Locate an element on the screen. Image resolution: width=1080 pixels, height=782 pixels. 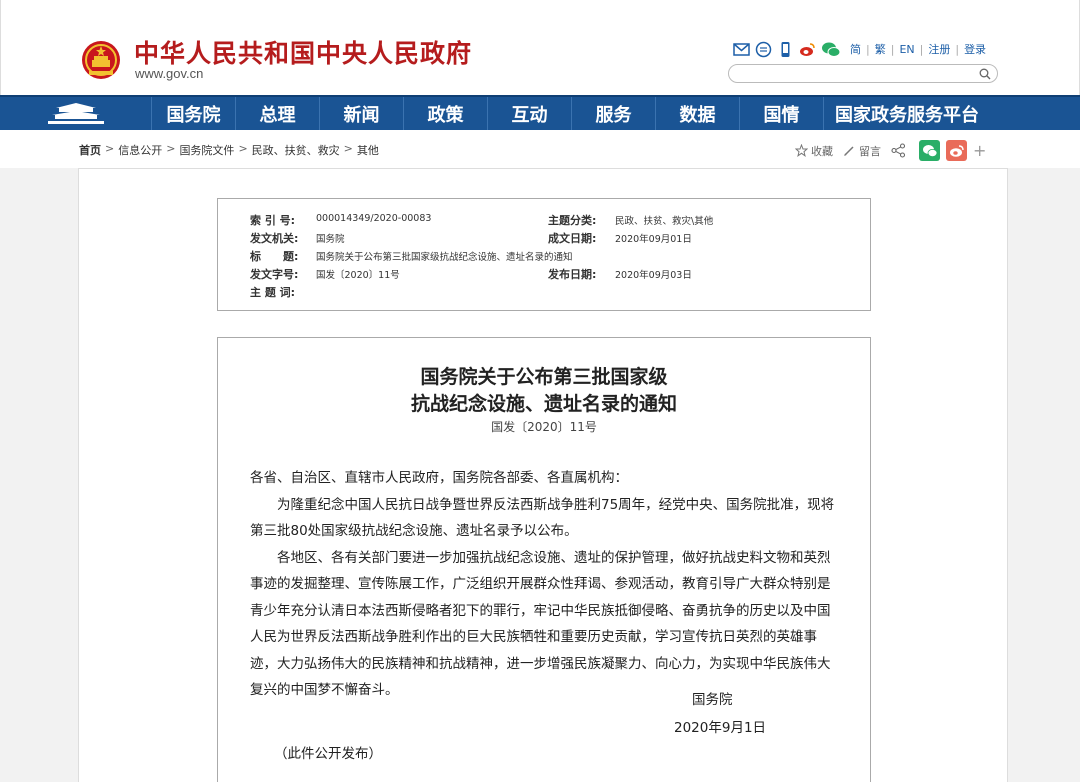
simplified-link: 简 is located at coordinates (855, 49).